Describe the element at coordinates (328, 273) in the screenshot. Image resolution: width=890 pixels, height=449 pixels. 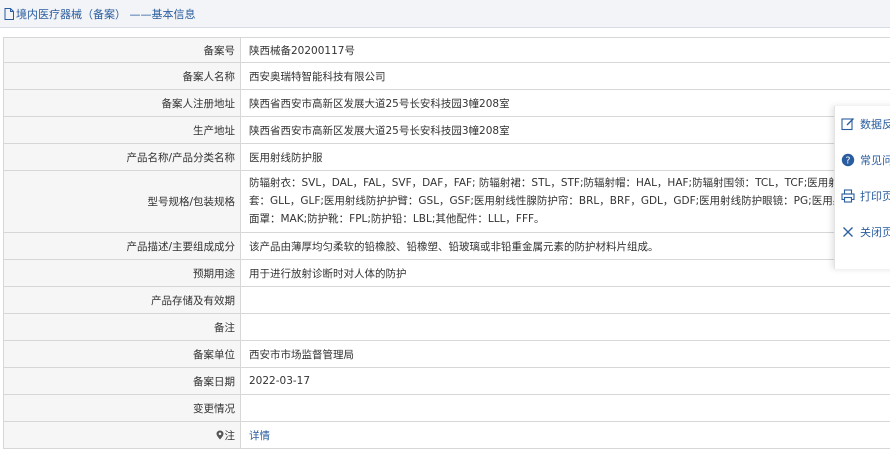
I see `field-value: 用于进行放射诊断时对人体的防护` at that location.